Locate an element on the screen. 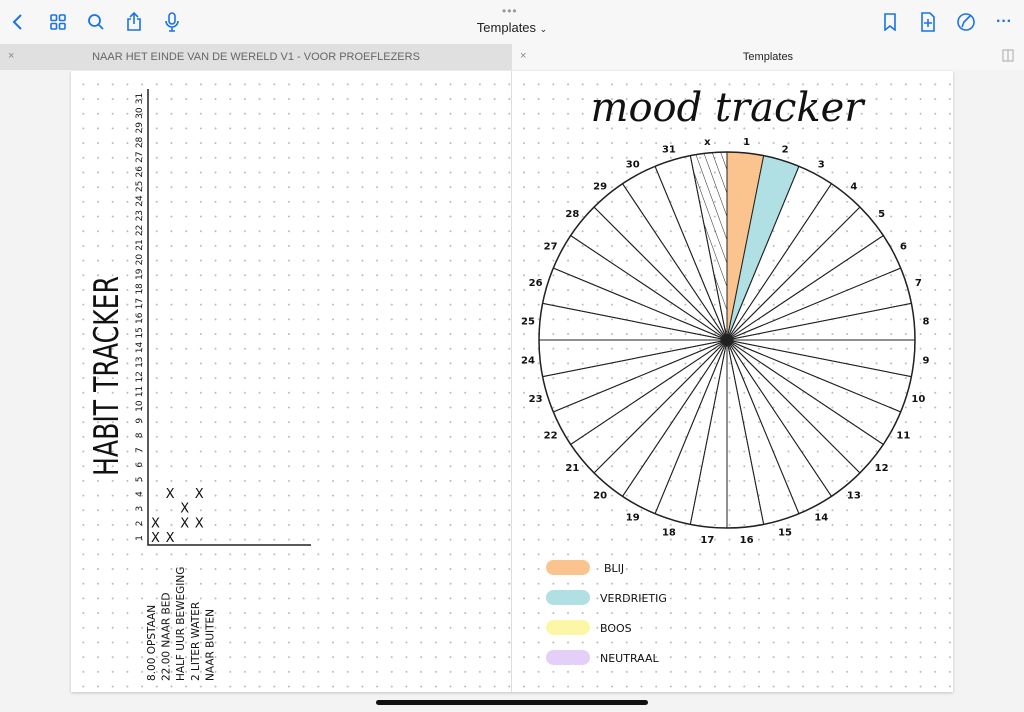  day-number: 31 is located at coordinates (140, 98).